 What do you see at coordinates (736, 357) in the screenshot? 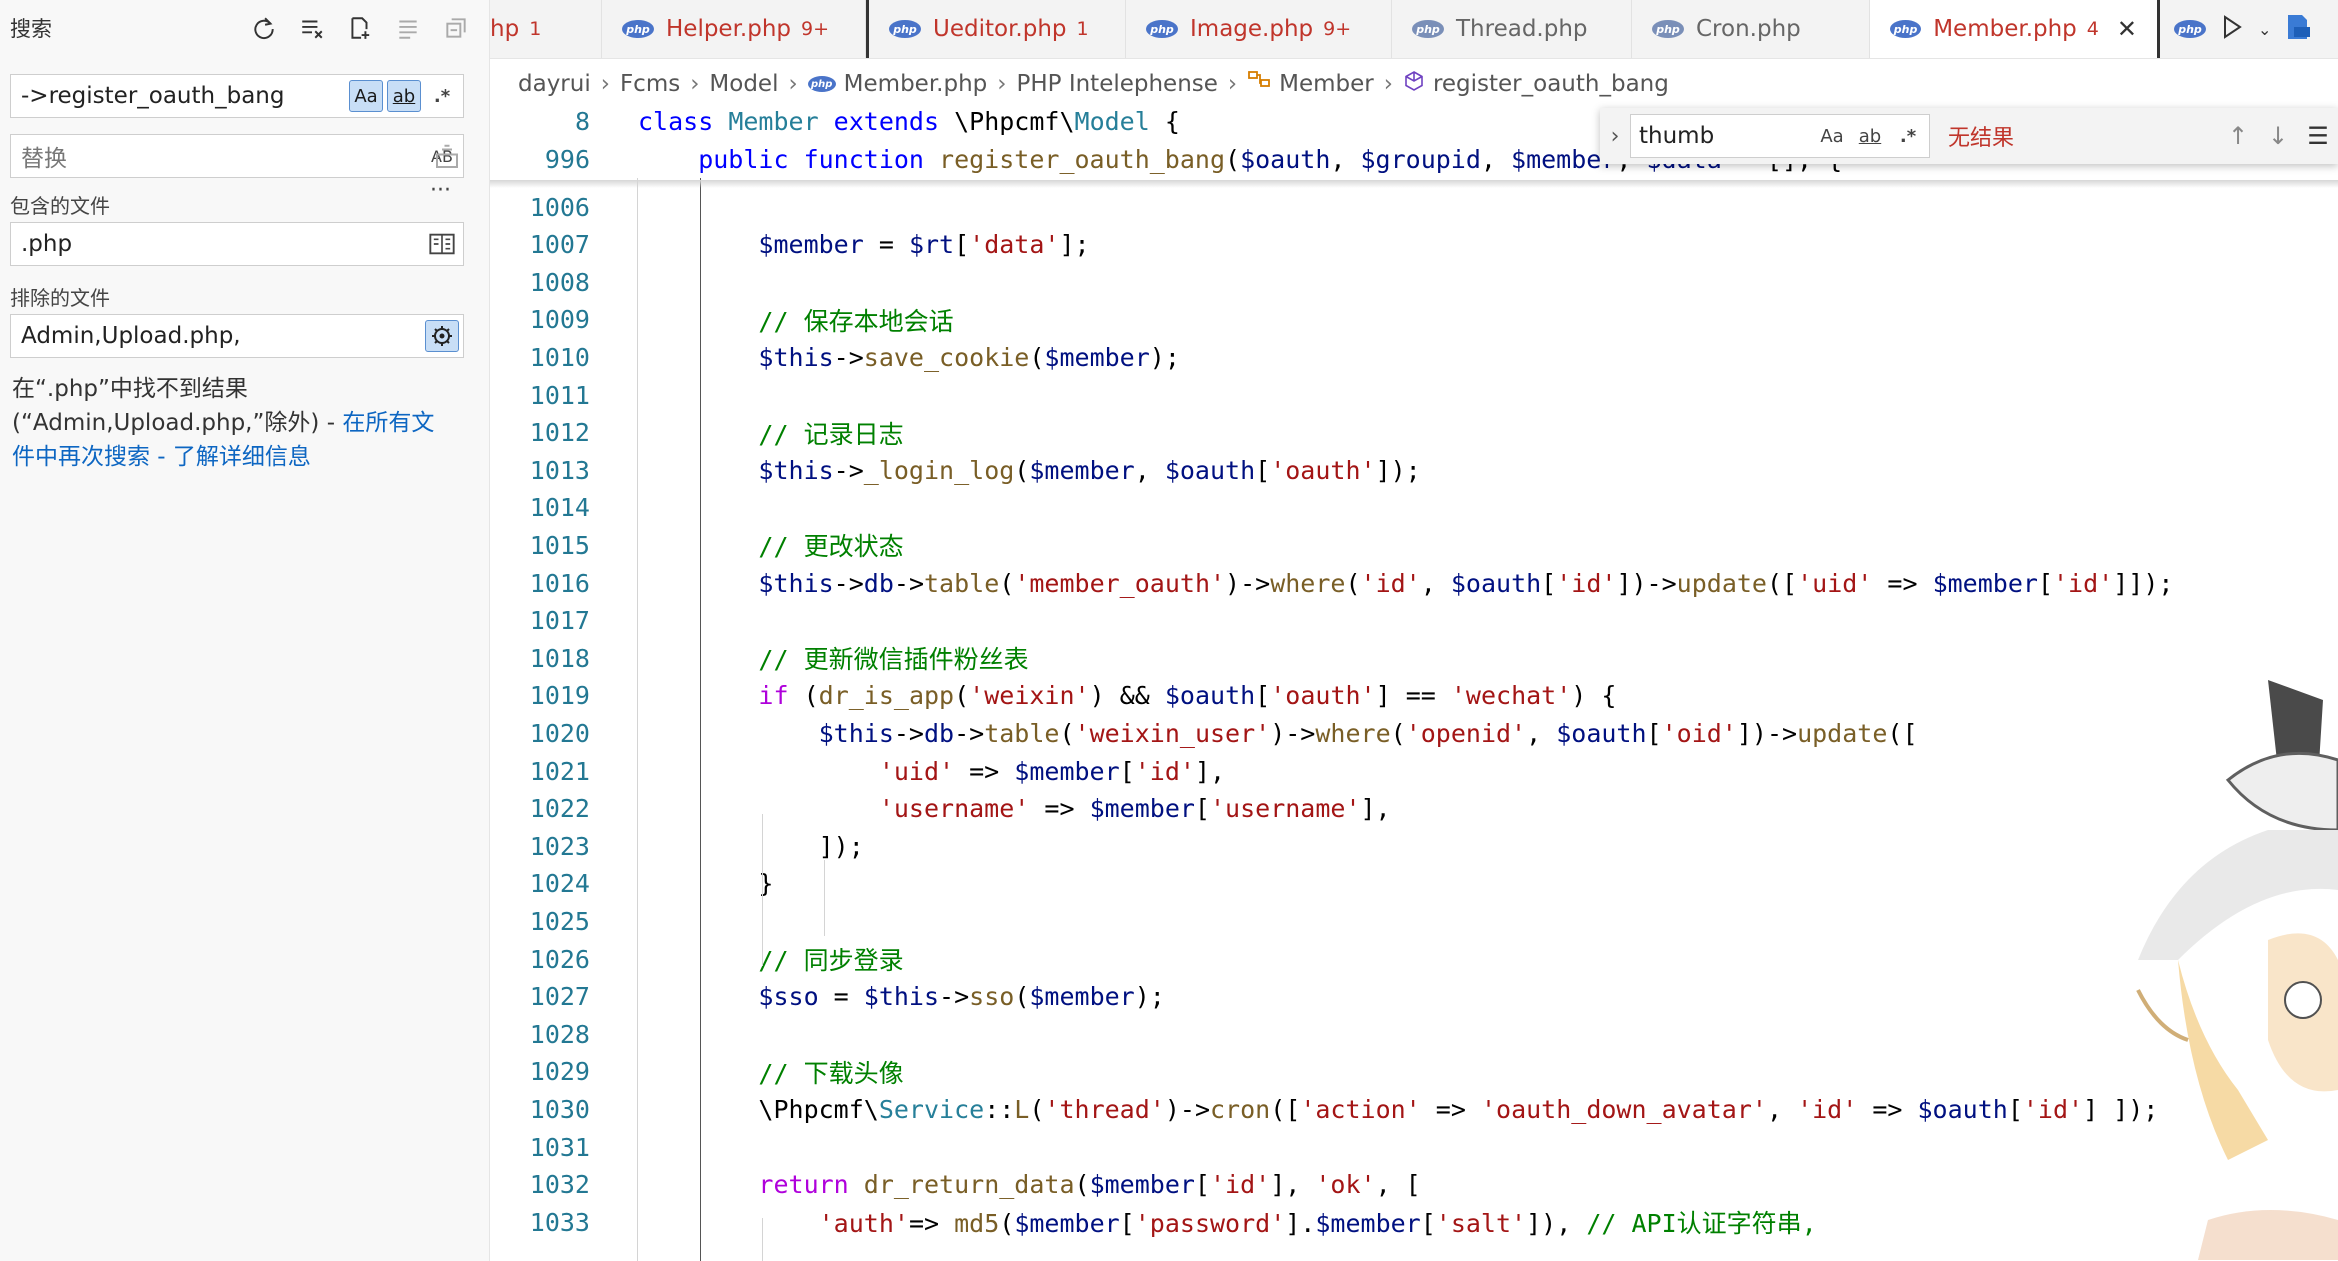
I see `code-token: $this` at bounding box center [736, 357].